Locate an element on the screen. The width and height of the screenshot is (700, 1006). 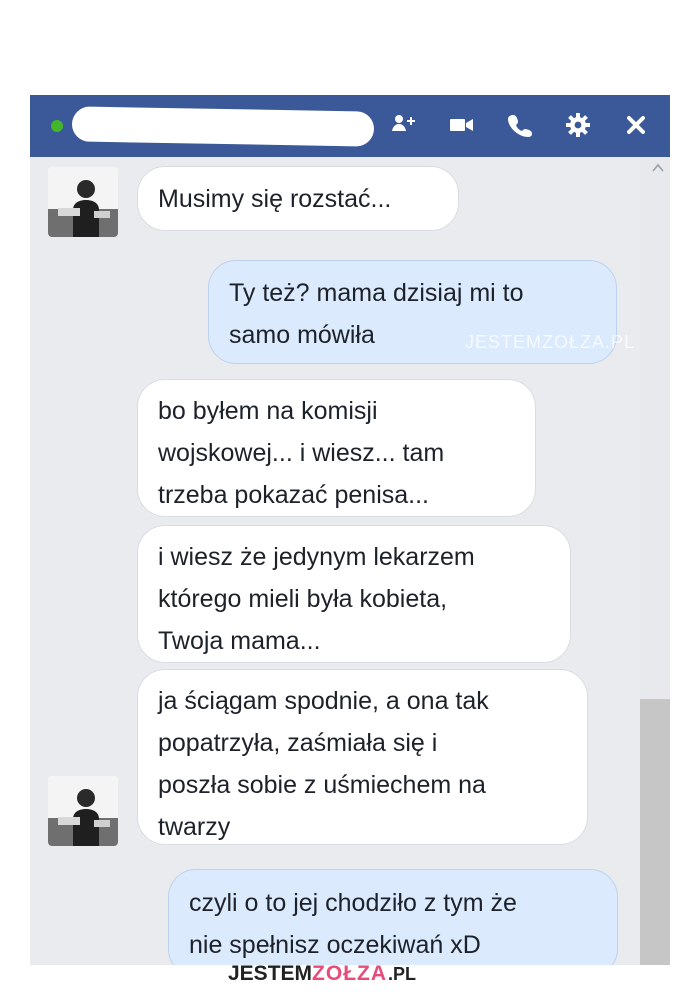
video-call-icon is located at coordinates (461, 125).